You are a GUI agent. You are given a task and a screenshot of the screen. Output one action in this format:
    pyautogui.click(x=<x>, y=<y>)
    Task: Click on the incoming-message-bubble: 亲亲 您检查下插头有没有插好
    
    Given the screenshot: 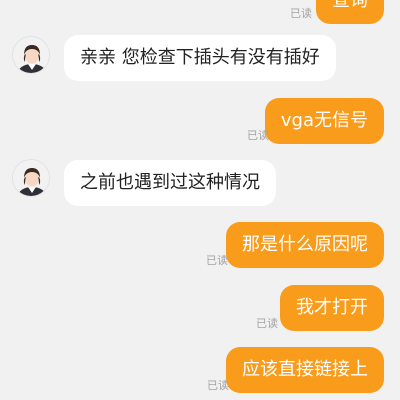 What is the action you would take?
    pyautogui.click(x=200, y=58)
    